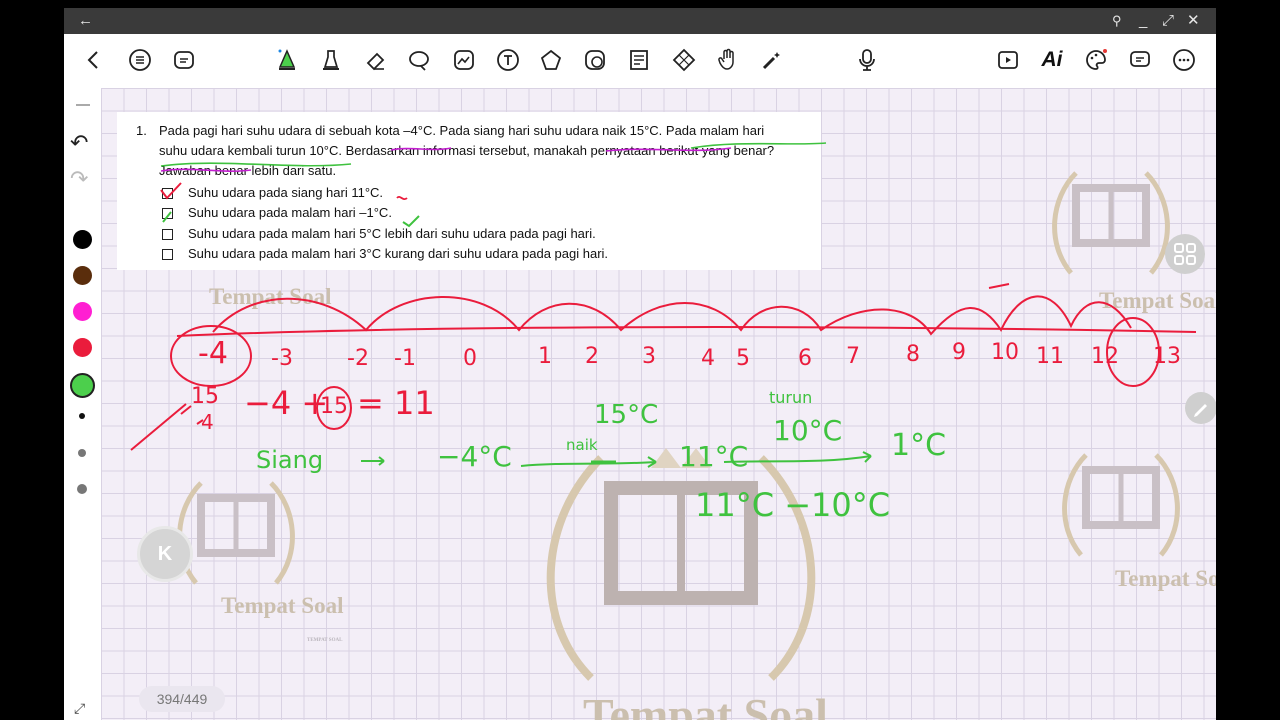 This screenshot has width=1280, height=720. Describe the element at coordinates (1096, 60) in the screenshot. I see `palette-icon` at that location.